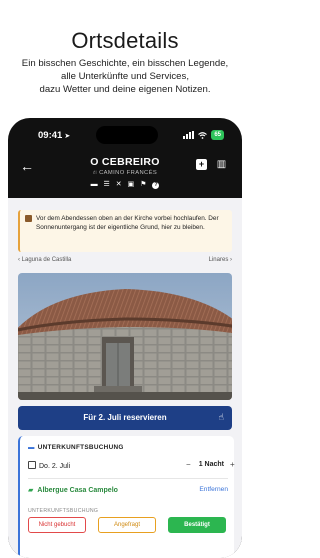 The width and height of the screenshot is (320, 558). I want to click on previous-place-link: ‹ Laguna de Castilla, so click(44, 260).